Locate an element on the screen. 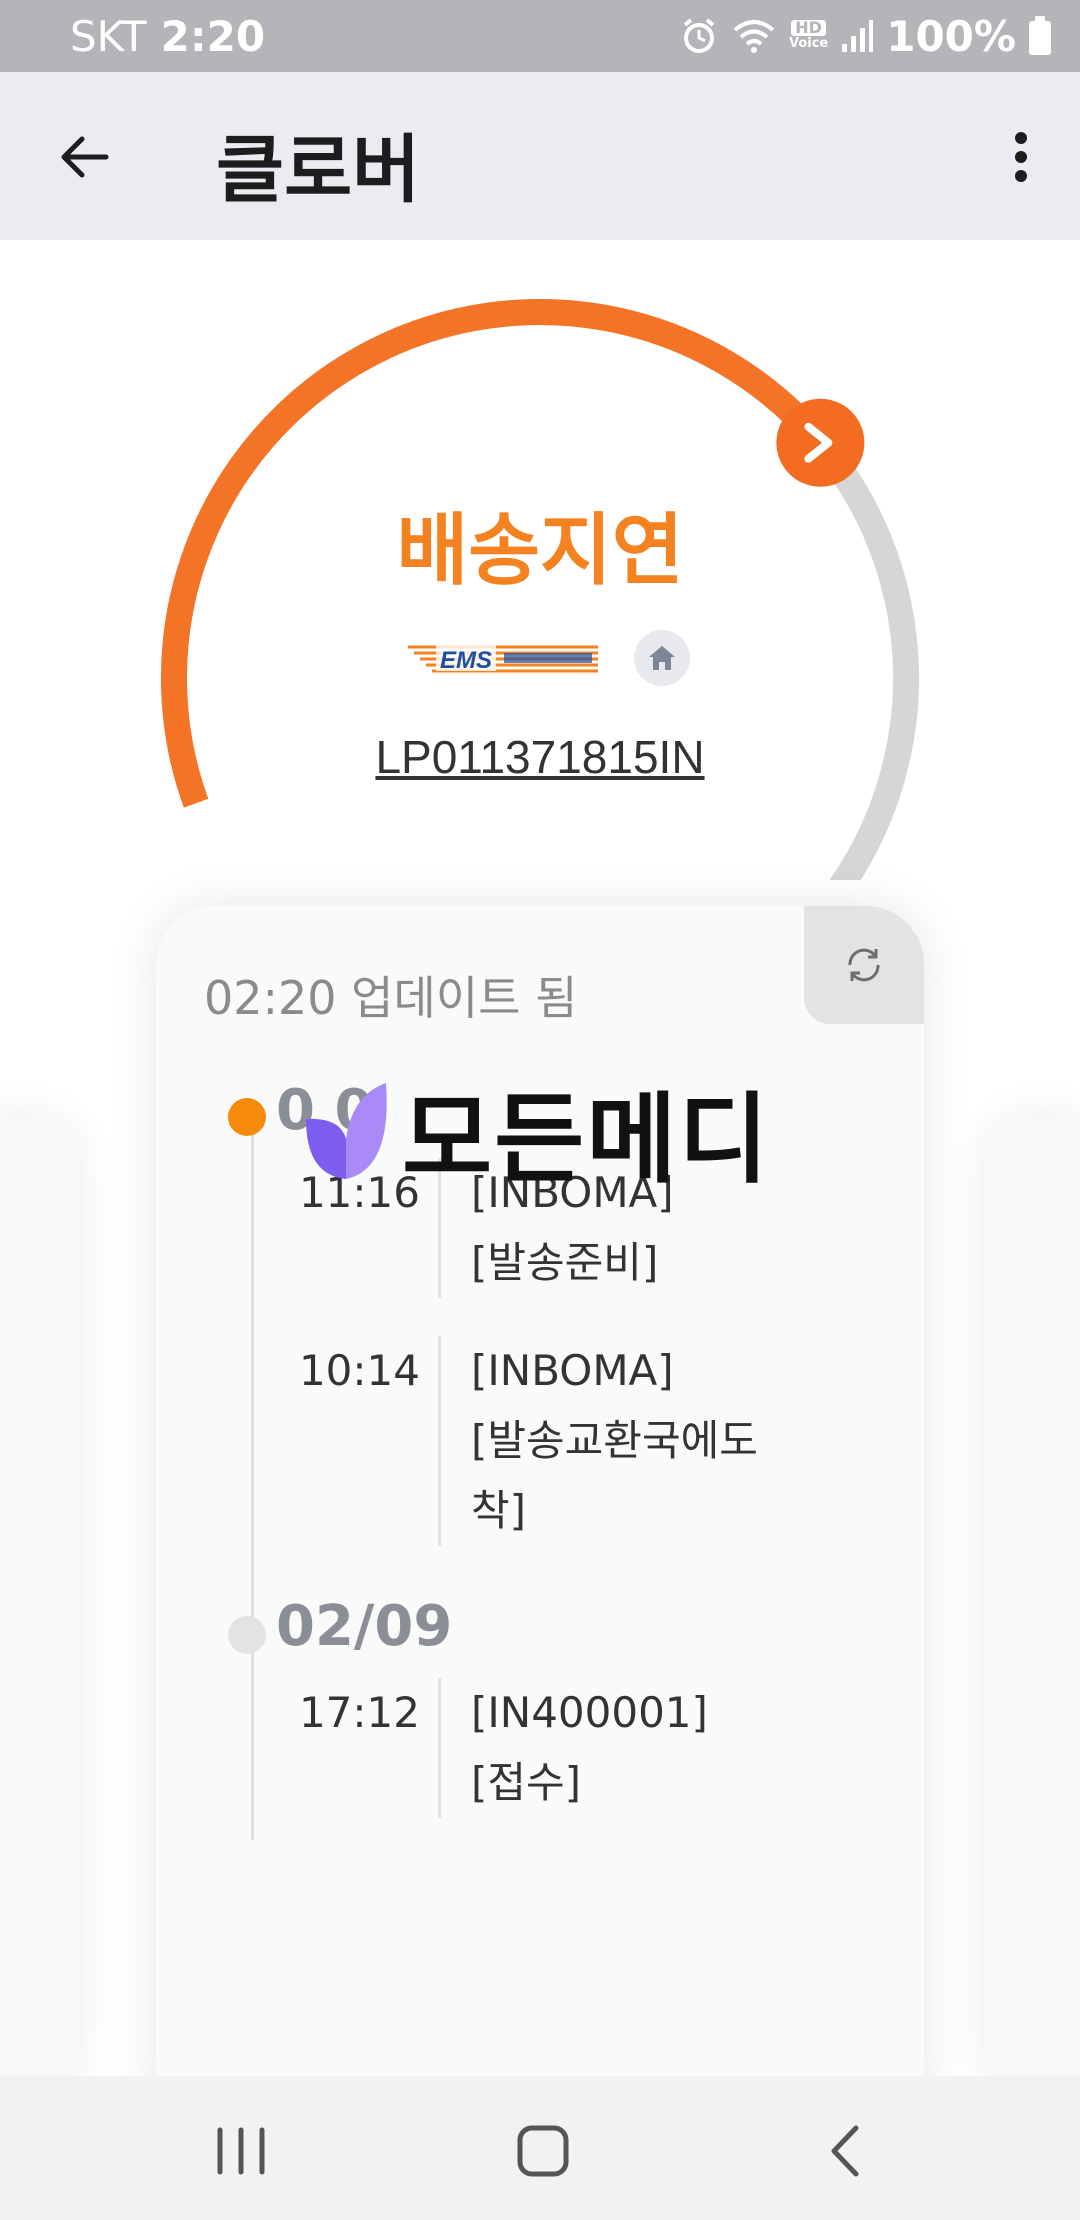 This screenshot has width=1080, height=2220. event-detail: [접수] is located at coordinates (526, 1782).